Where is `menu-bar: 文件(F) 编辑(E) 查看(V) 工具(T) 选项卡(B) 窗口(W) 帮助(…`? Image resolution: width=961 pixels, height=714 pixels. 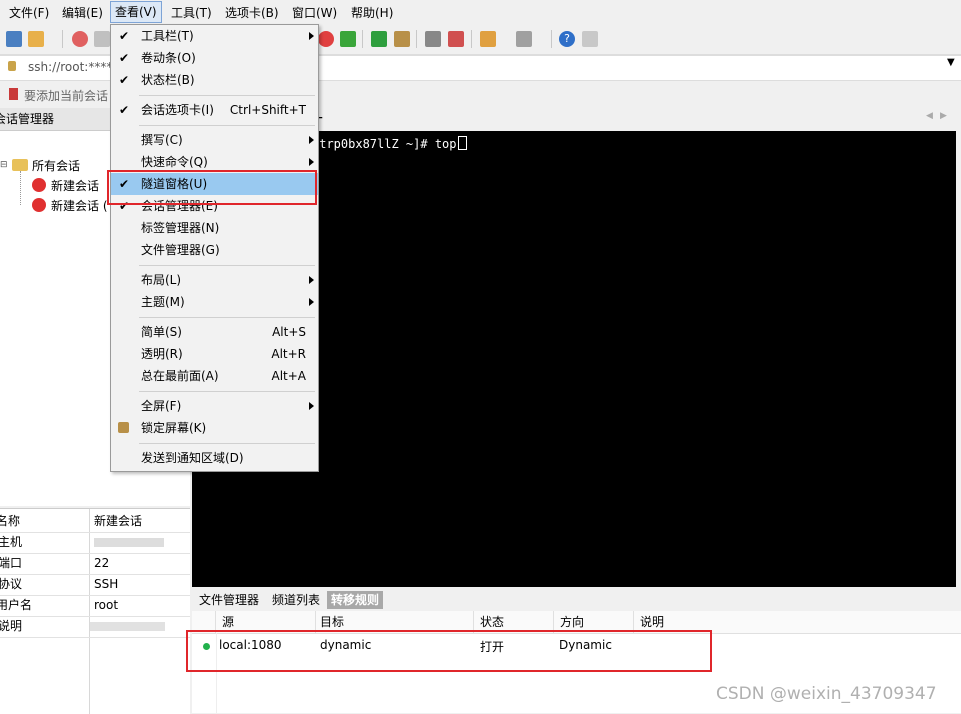 menu-bar: 文件(F) 编辑(E) 查看(V) 工具(T) 选项卡(B) 窗口(W) 帮助(… is located at coordinates (480, 12).